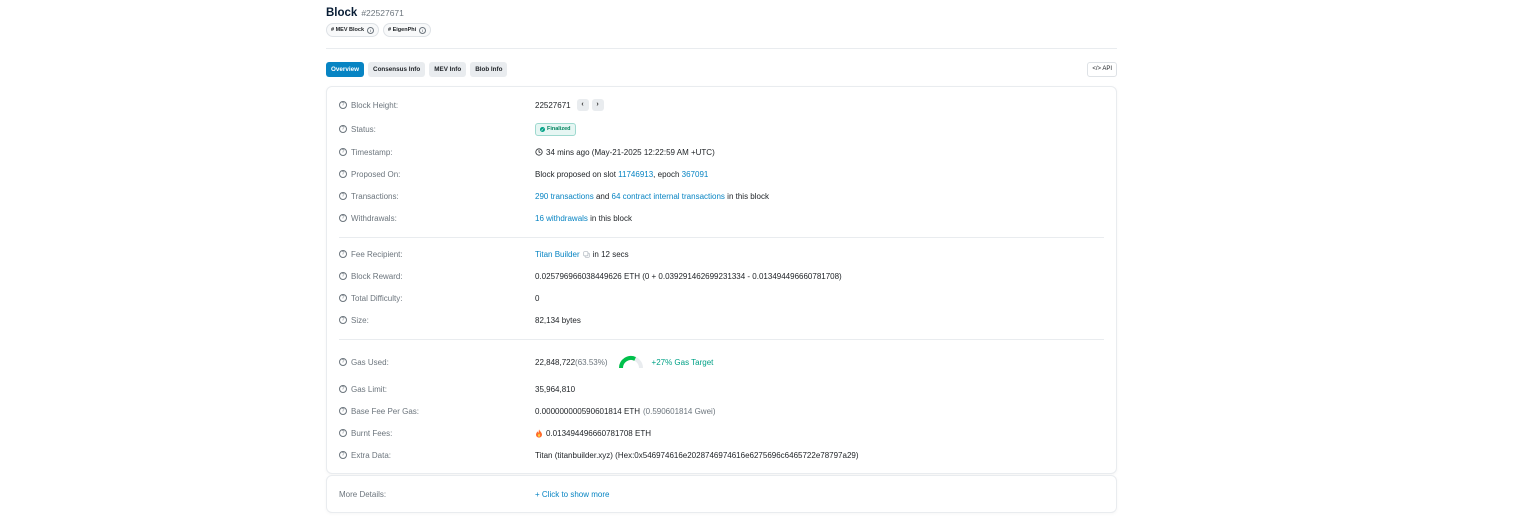 The height and width of the screenshot is (517, 1536). Describe the element at coordinates (668, 196) in the screenshot. I see `internal-transactions-link: 64 contract internal transactions` at that location.